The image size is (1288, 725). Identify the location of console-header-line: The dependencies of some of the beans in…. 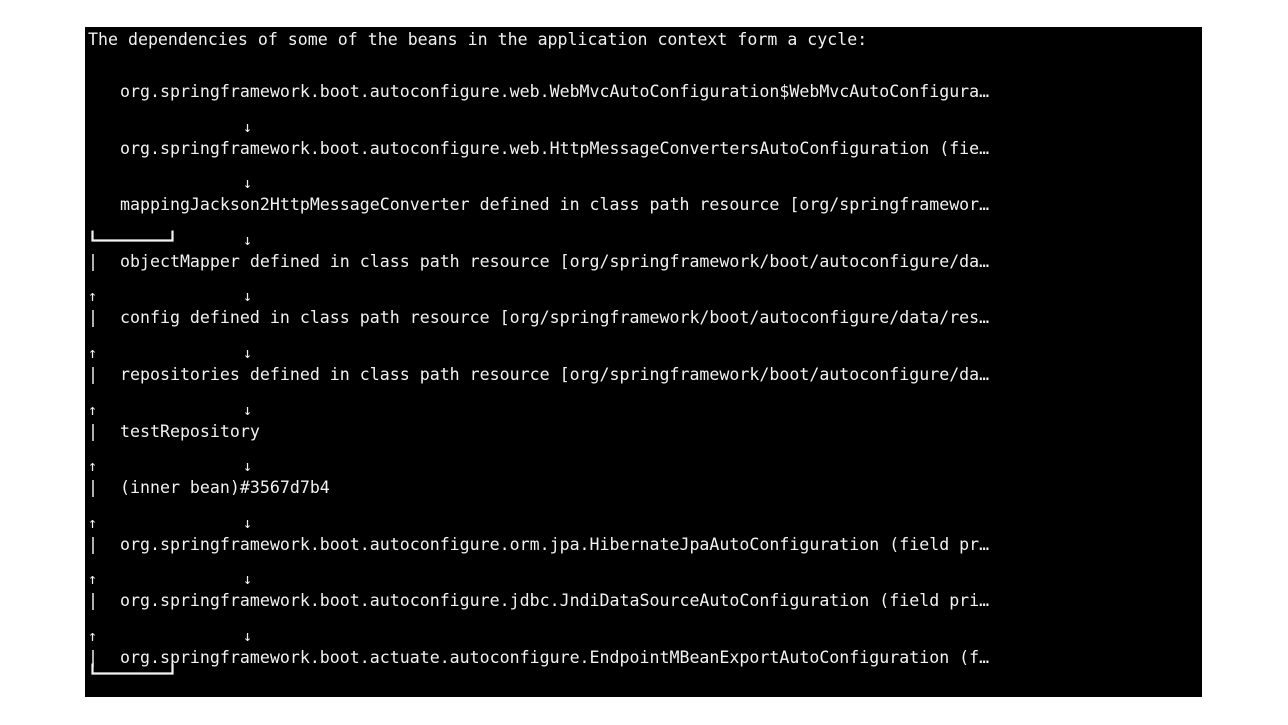
(478, 39).